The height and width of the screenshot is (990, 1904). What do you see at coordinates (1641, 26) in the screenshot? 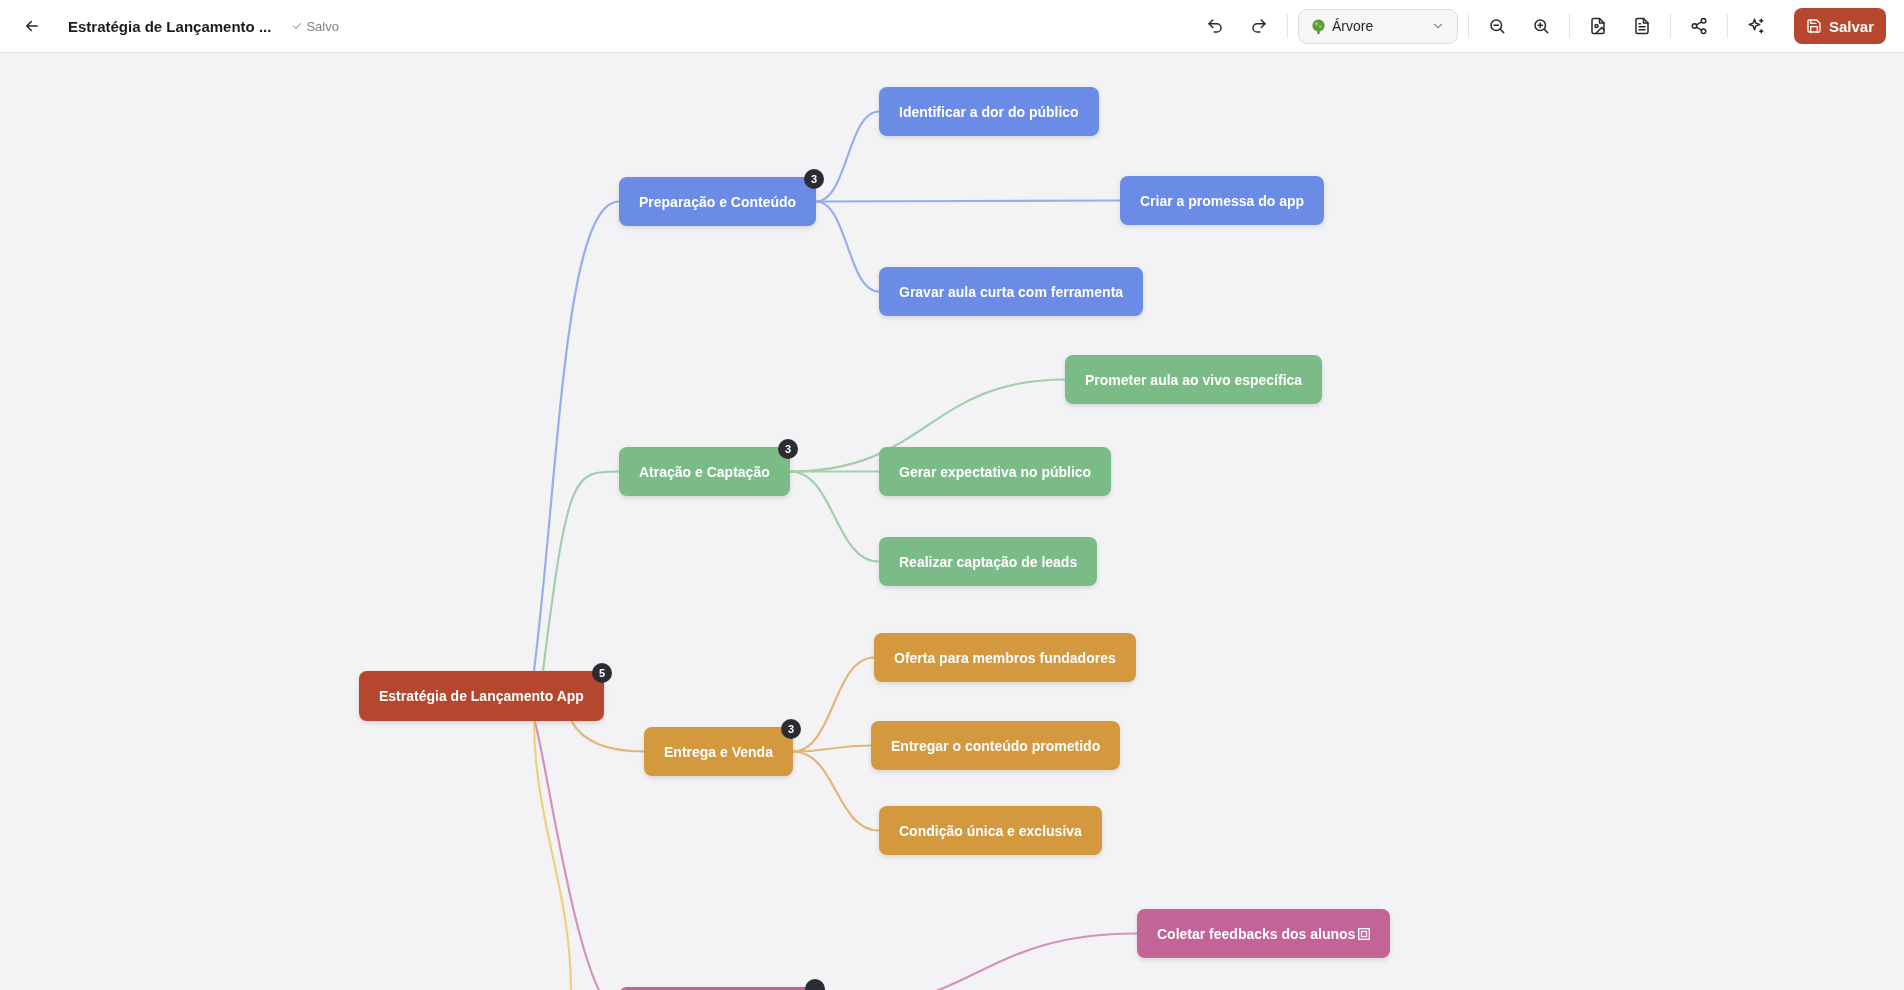
I see `document-icon` at bounding box center [1641, 26].